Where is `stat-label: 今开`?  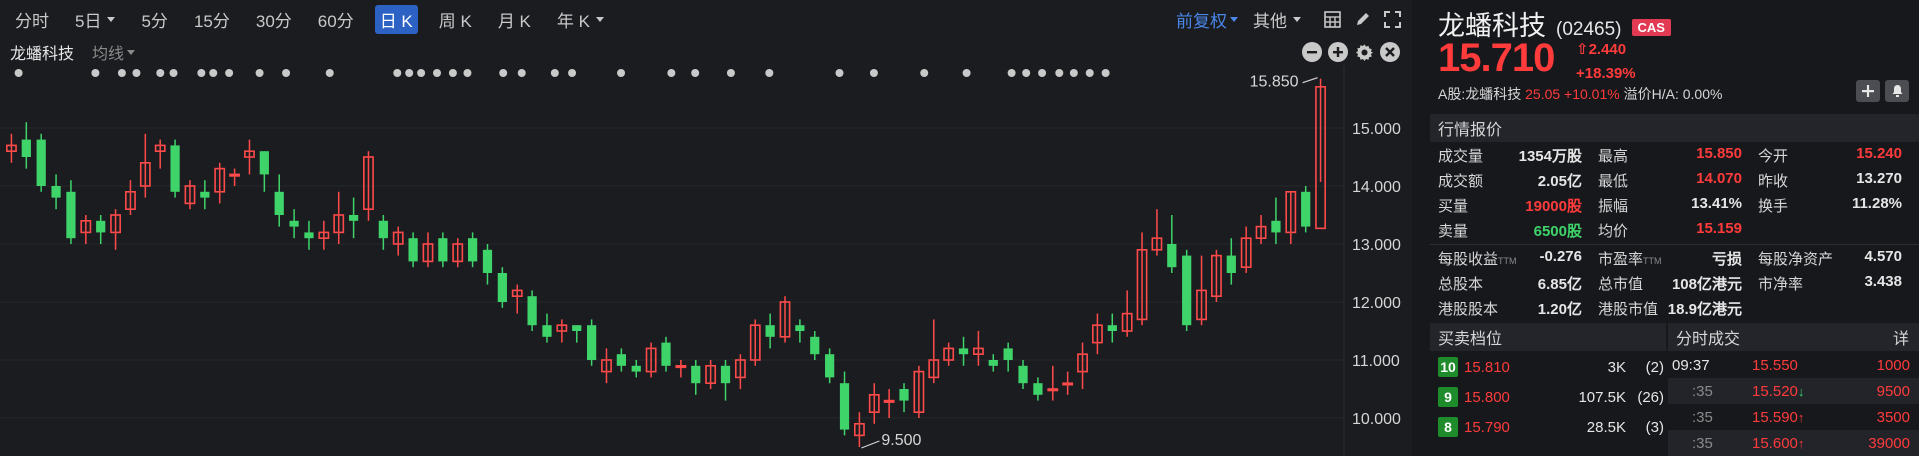 stat-label: 今开 is located at coordinates (1773, 156).